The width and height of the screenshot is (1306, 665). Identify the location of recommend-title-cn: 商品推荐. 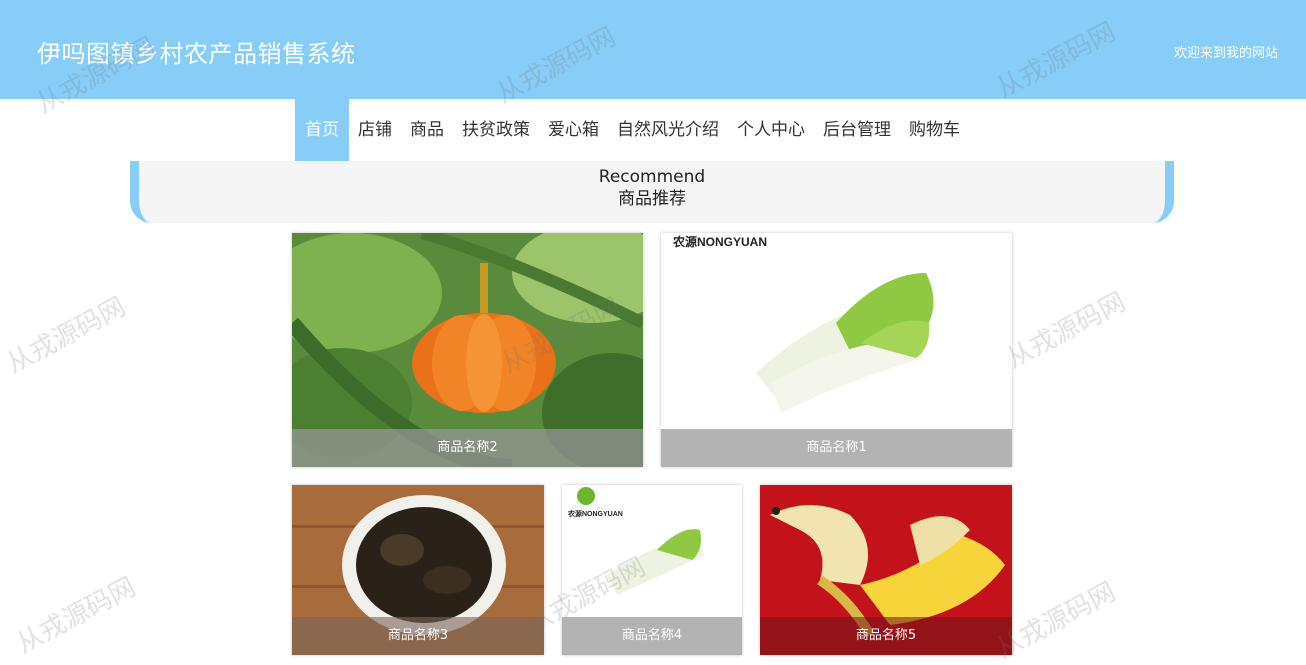
(652, 199).